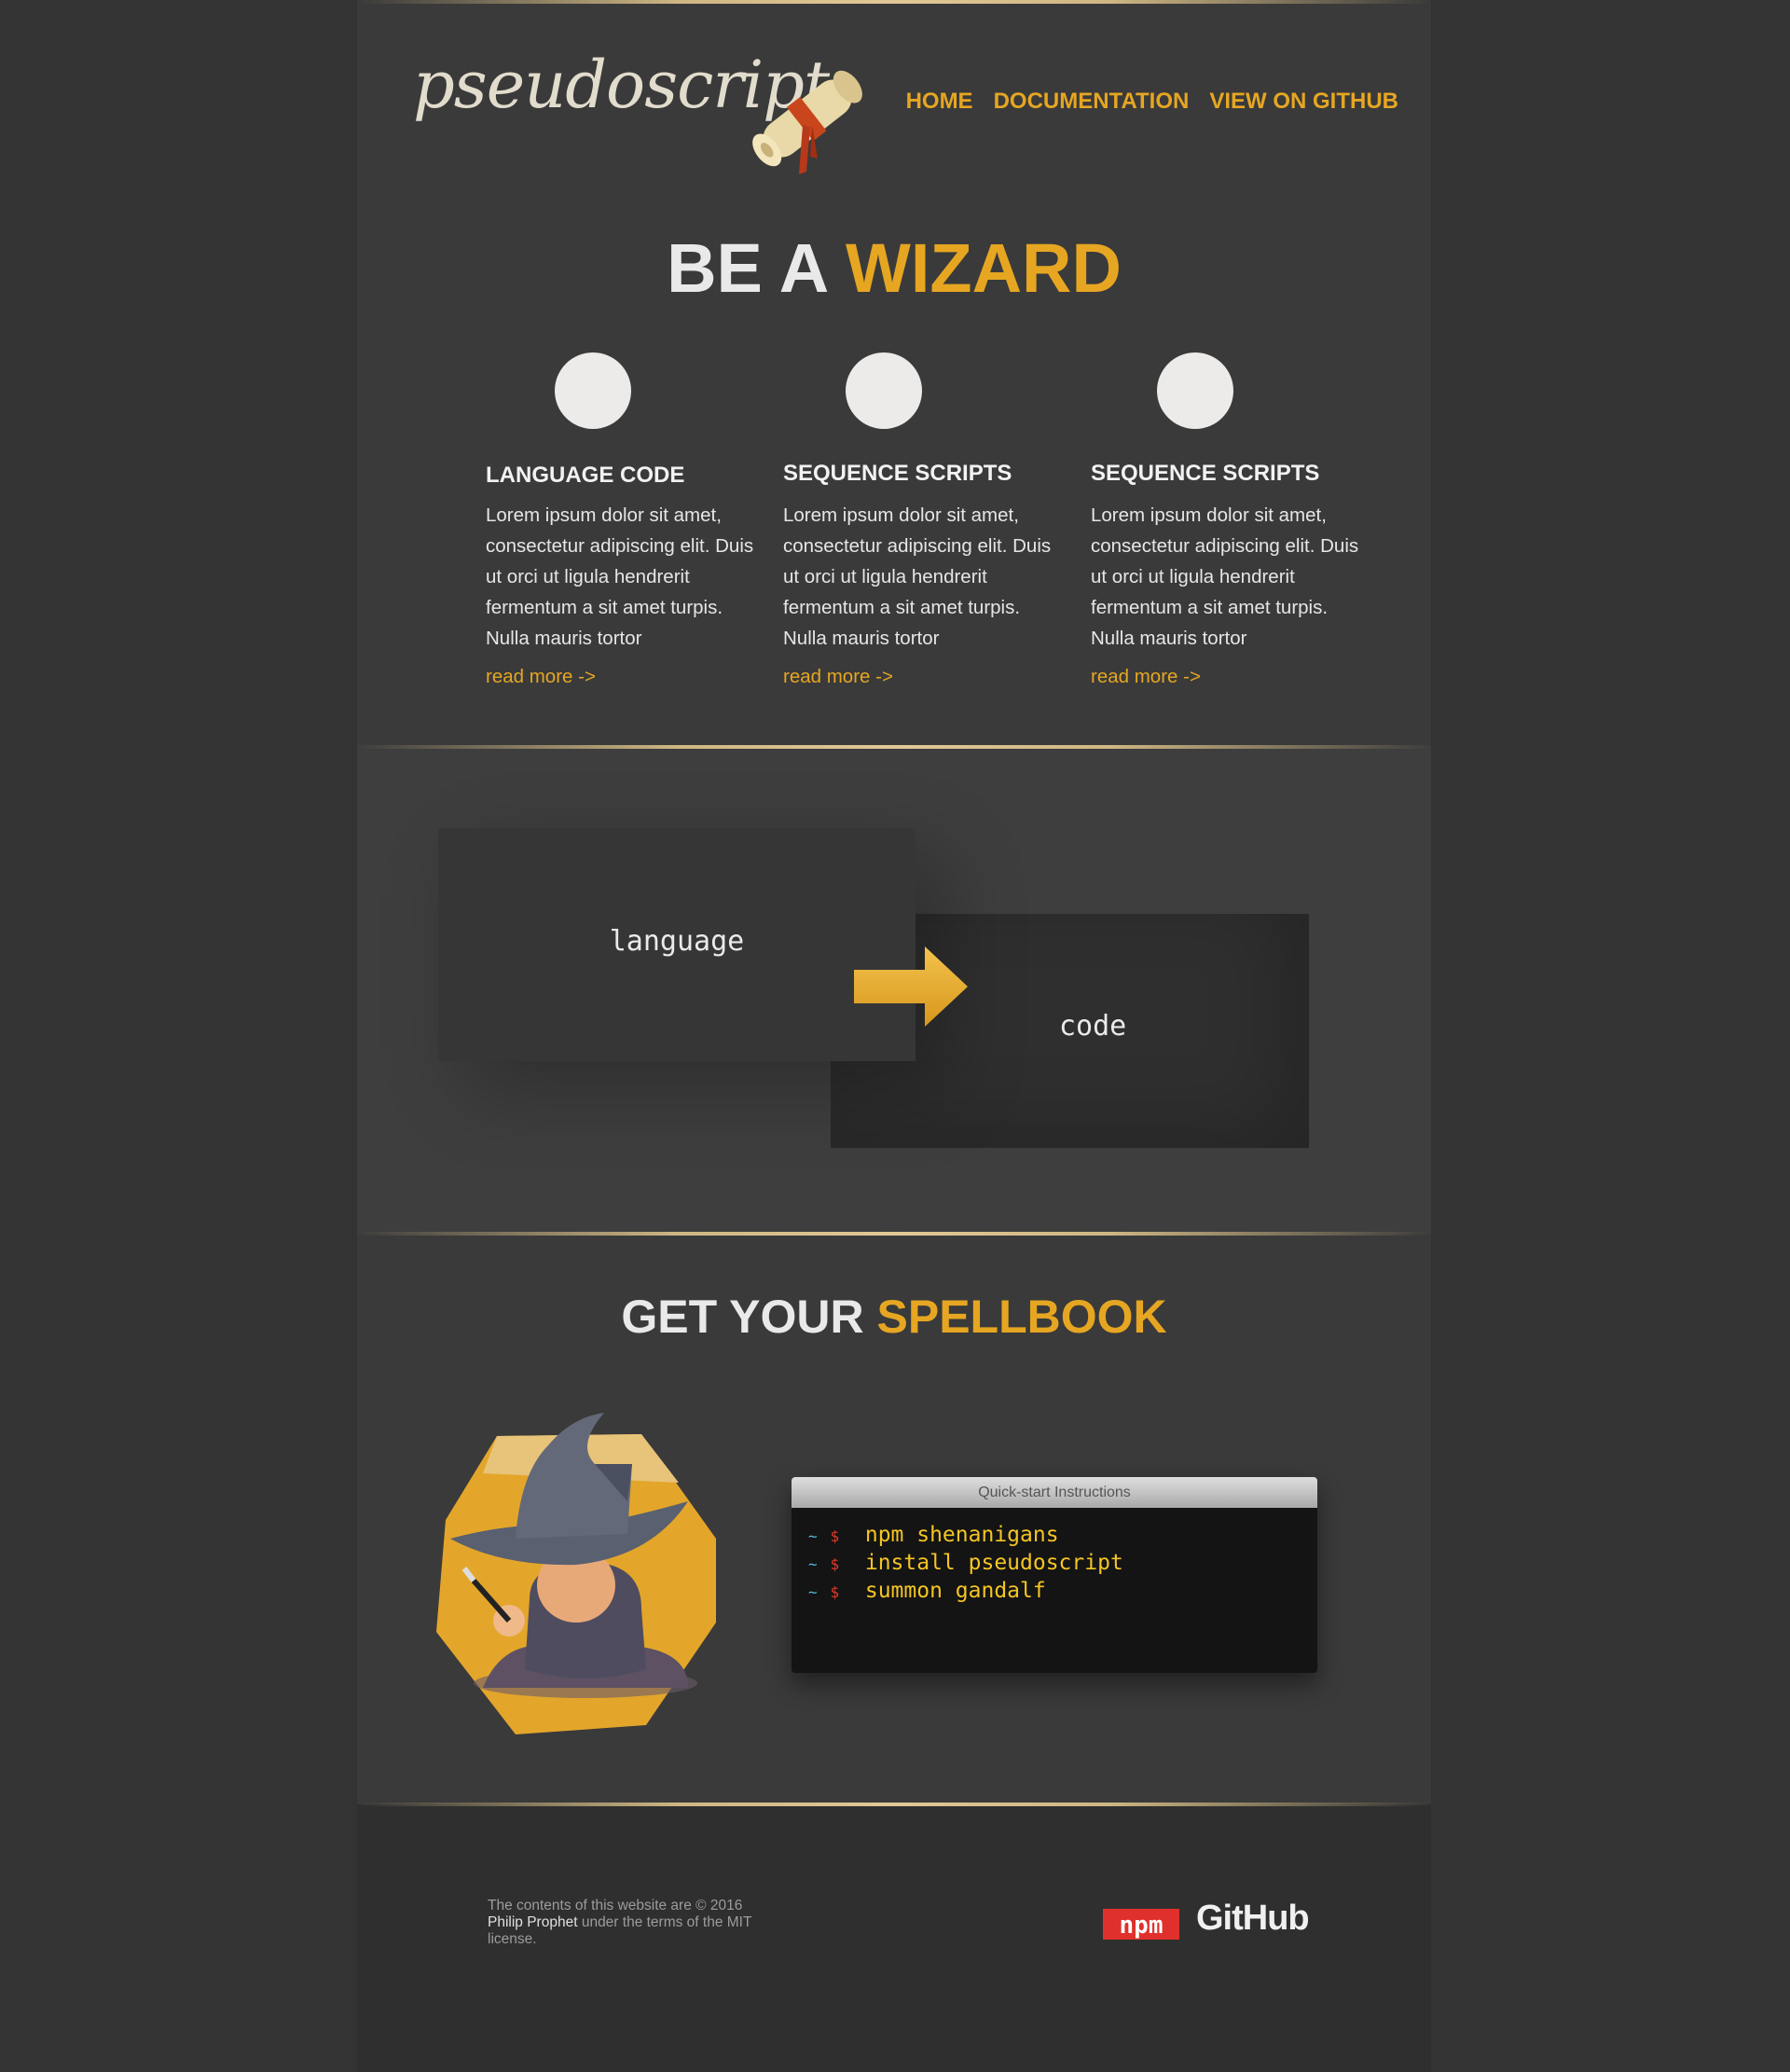 This screenshot has height=2072, width=1790. I want to click on hero-title-accent: WIZARD, so click(983, 268).